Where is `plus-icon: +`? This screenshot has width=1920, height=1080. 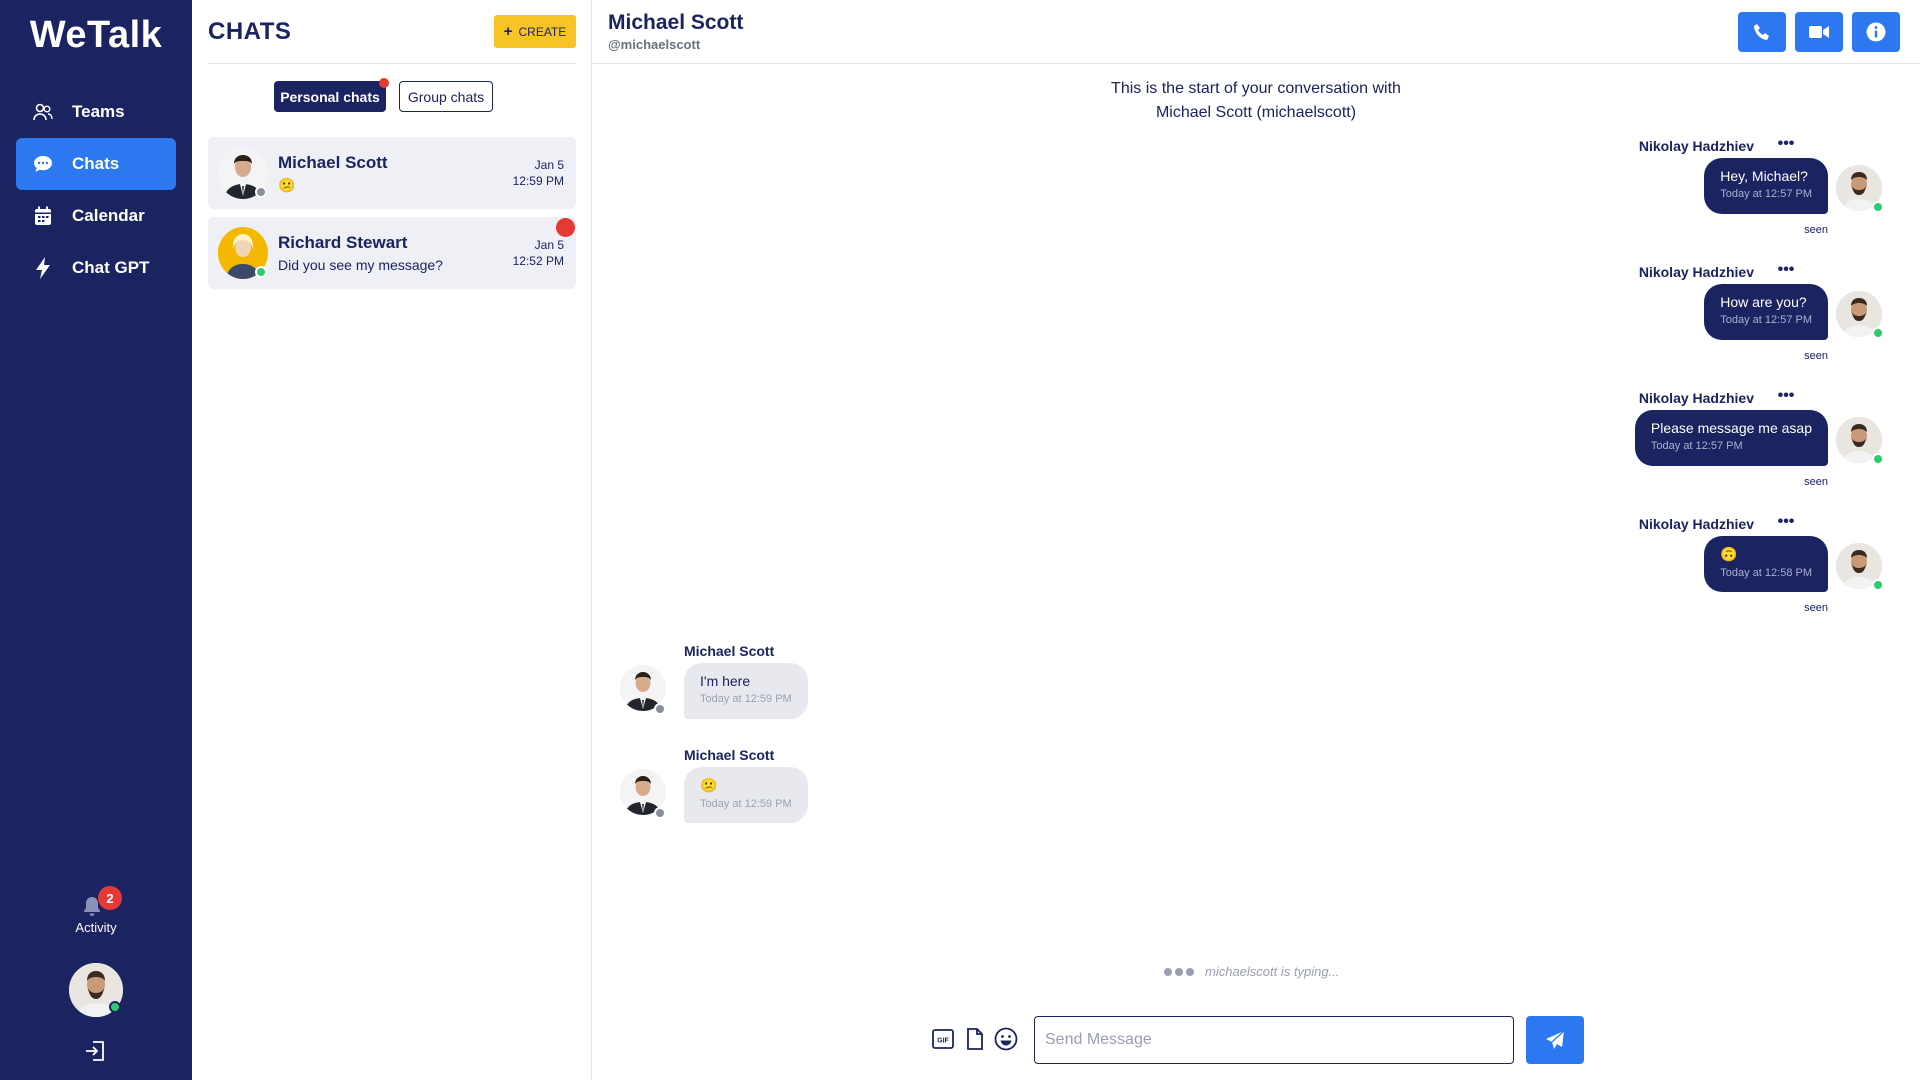
plus-icon: + is located at coordinates (508, 31).